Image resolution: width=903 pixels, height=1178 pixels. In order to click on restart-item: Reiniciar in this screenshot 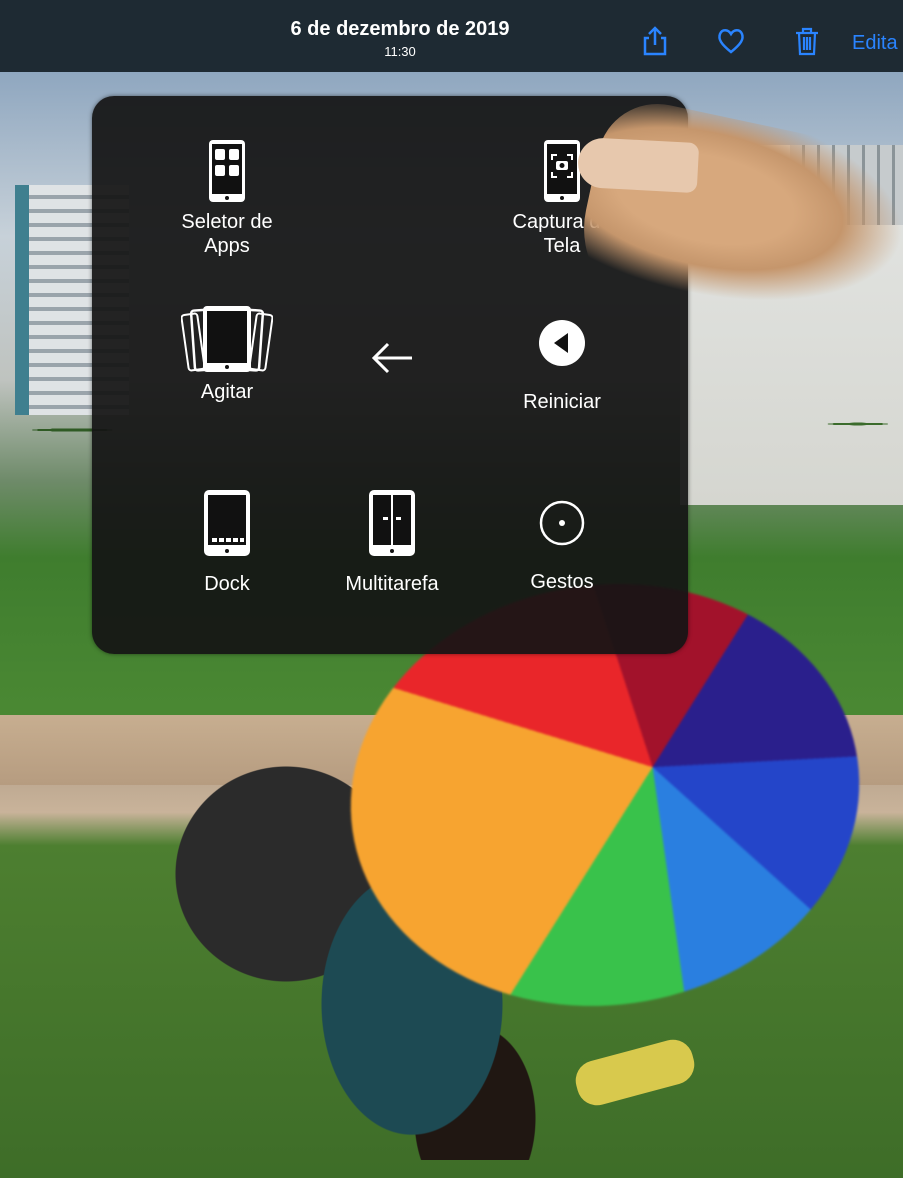, I will do `click(562, 366)`.